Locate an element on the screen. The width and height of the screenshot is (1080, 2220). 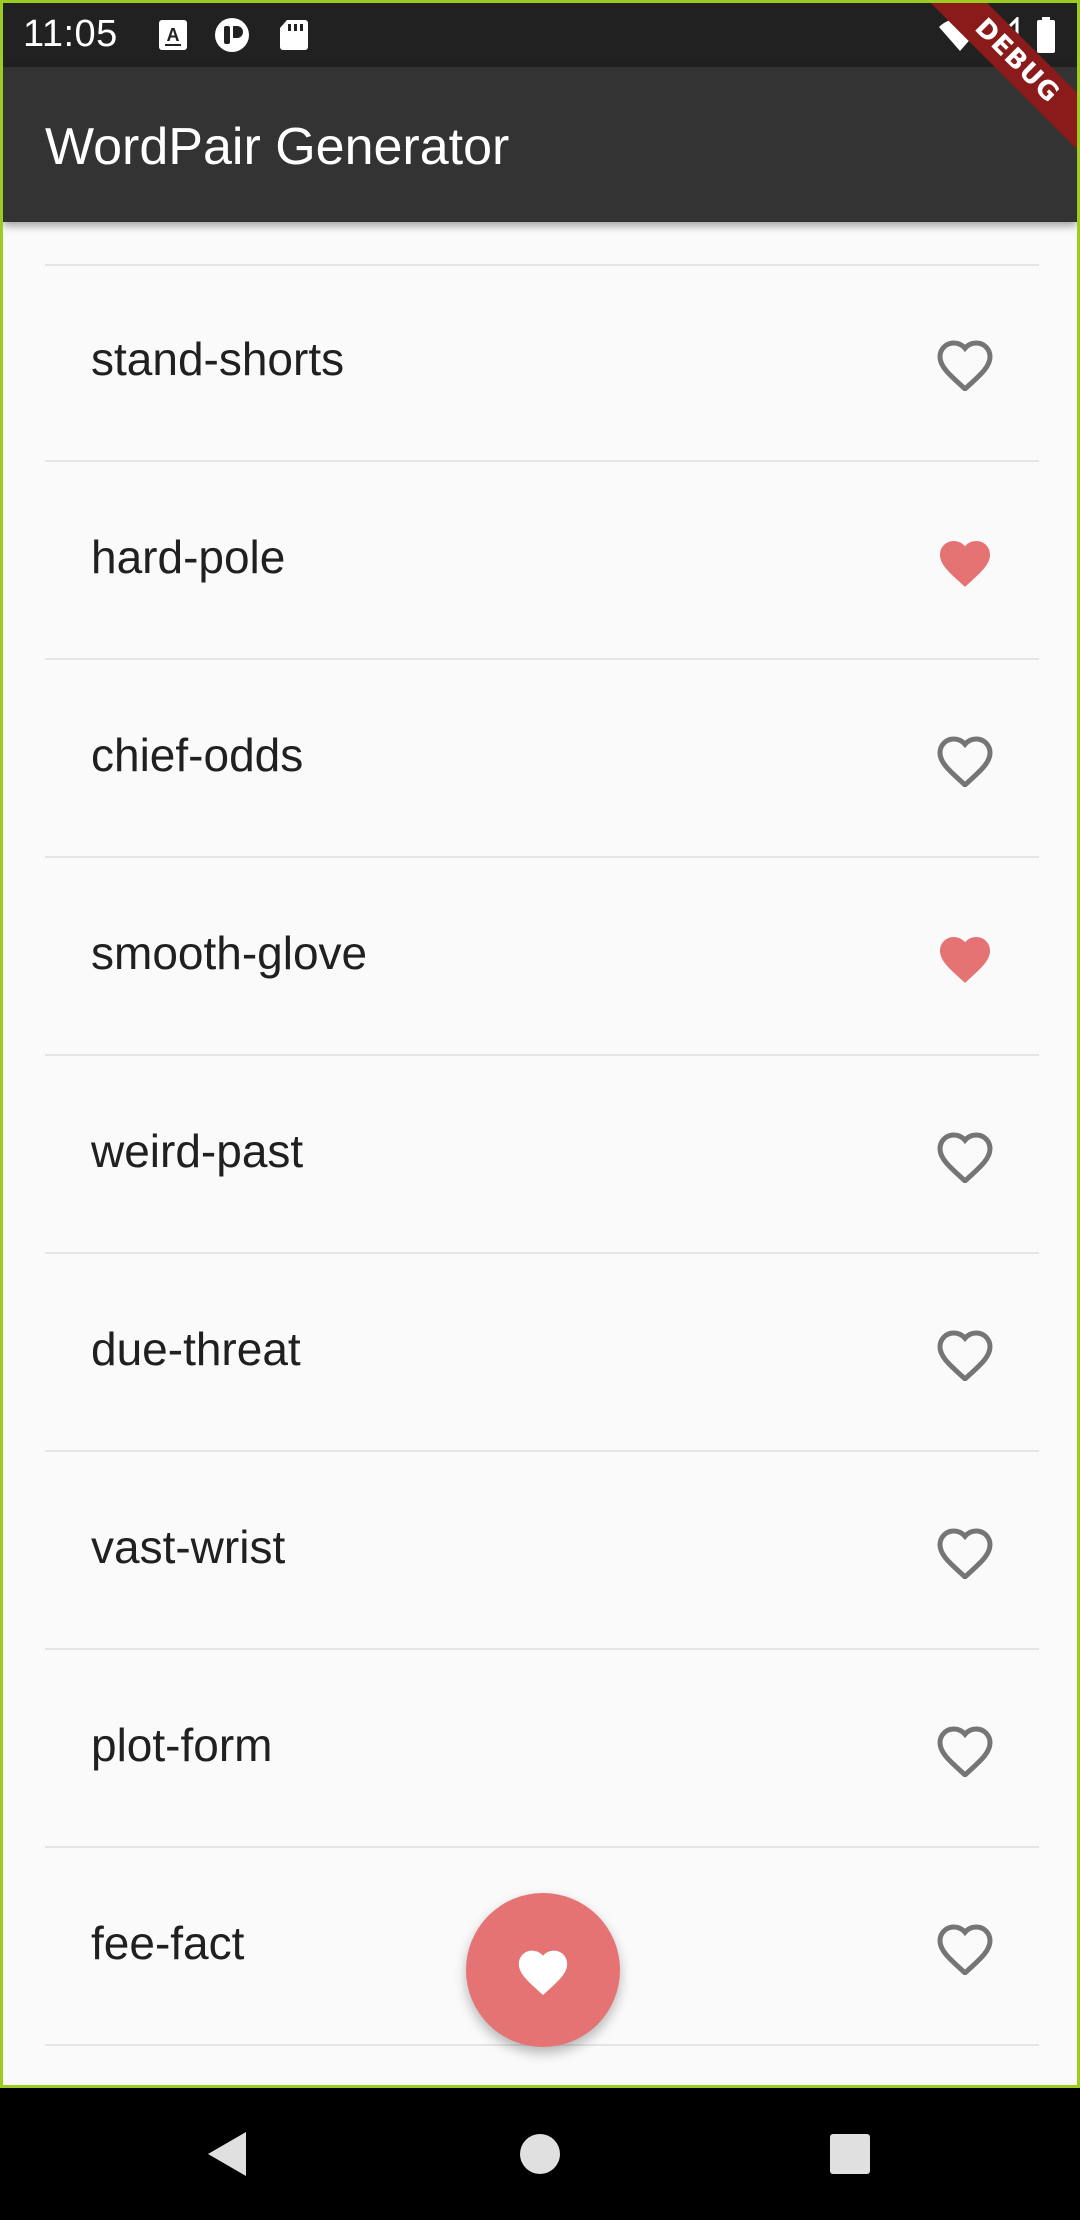
word-pair-label: due-threat is located at coordinates (196, 1349).